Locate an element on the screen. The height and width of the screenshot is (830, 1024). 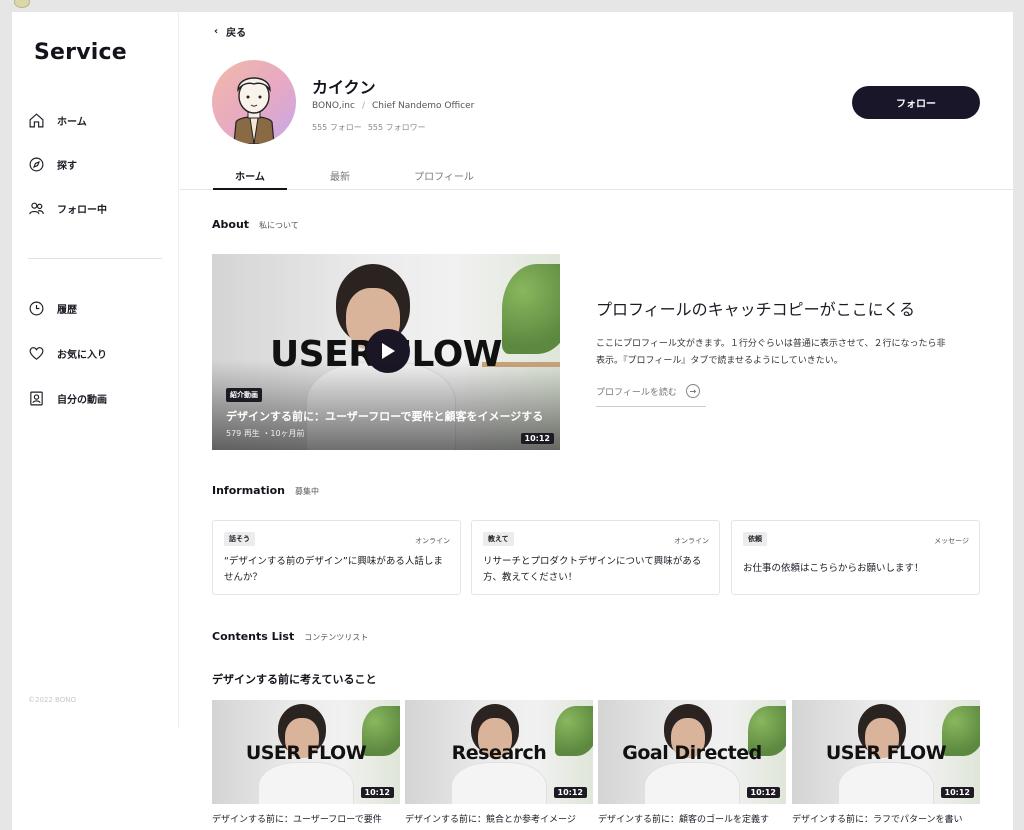
avatar is located at coordinates (254, 102).